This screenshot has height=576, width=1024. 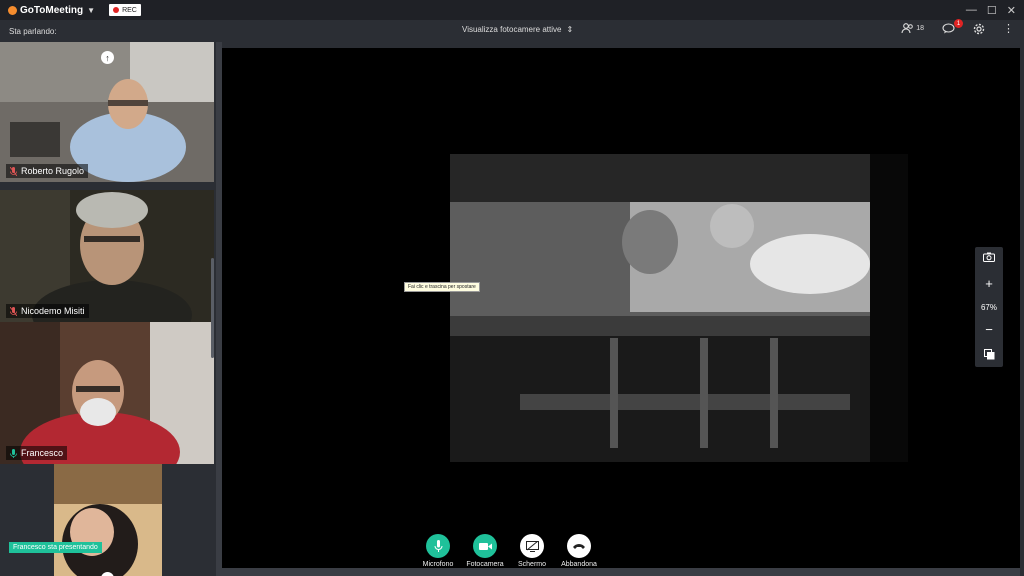 I want to click on chat-button: 1, so click(x=952, y=26).